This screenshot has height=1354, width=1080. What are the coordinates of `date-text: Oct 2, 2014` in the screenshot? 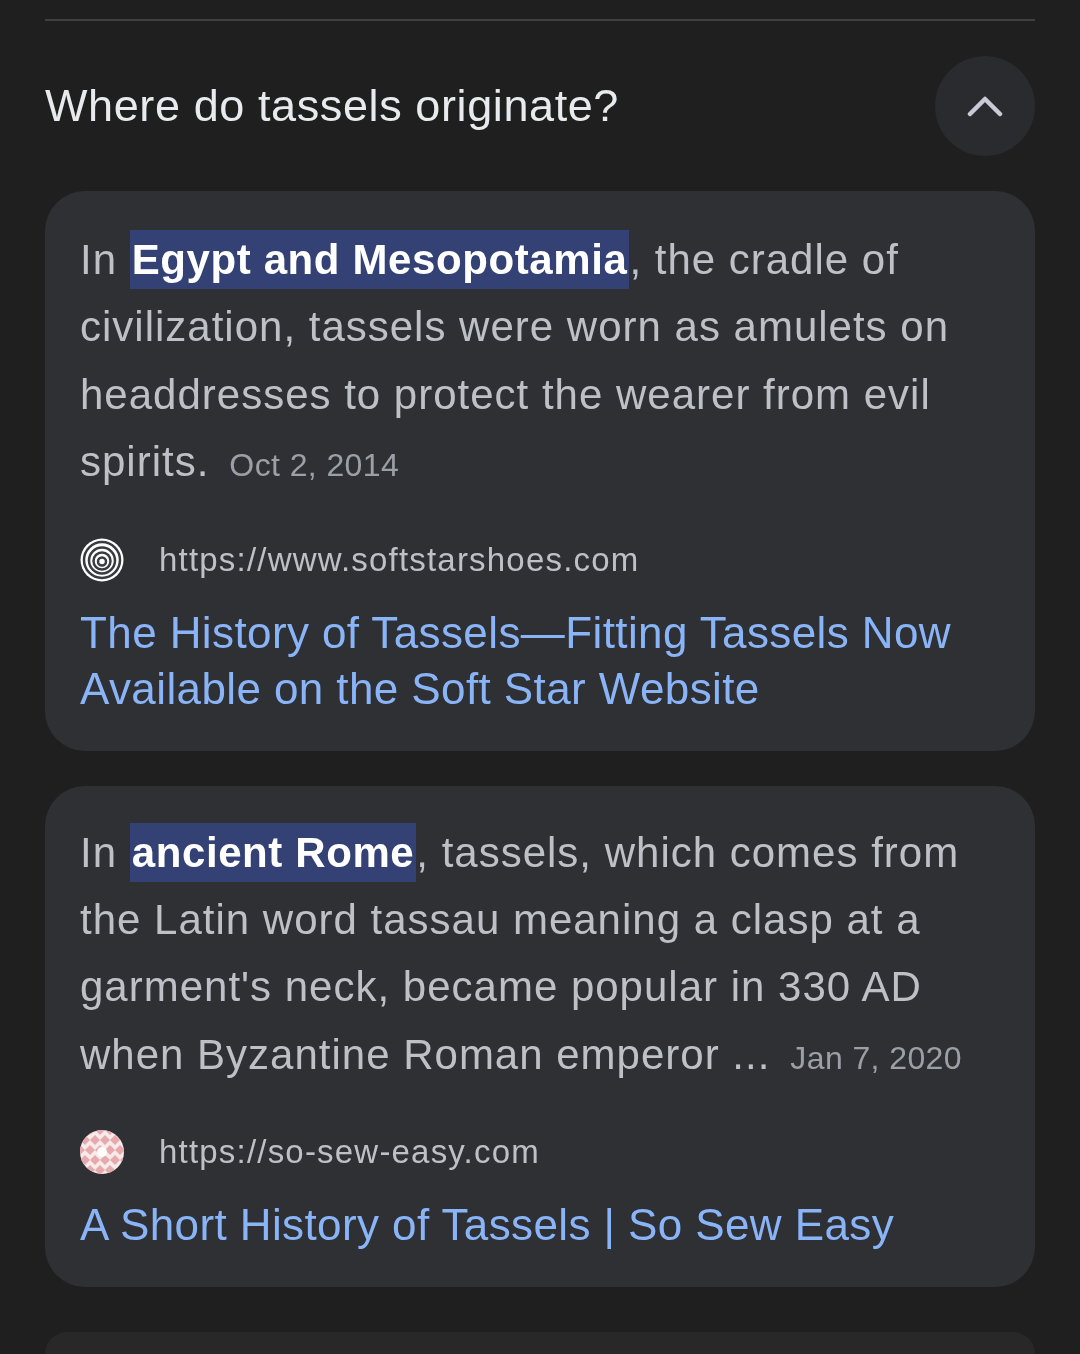 It's located at (314, 465).